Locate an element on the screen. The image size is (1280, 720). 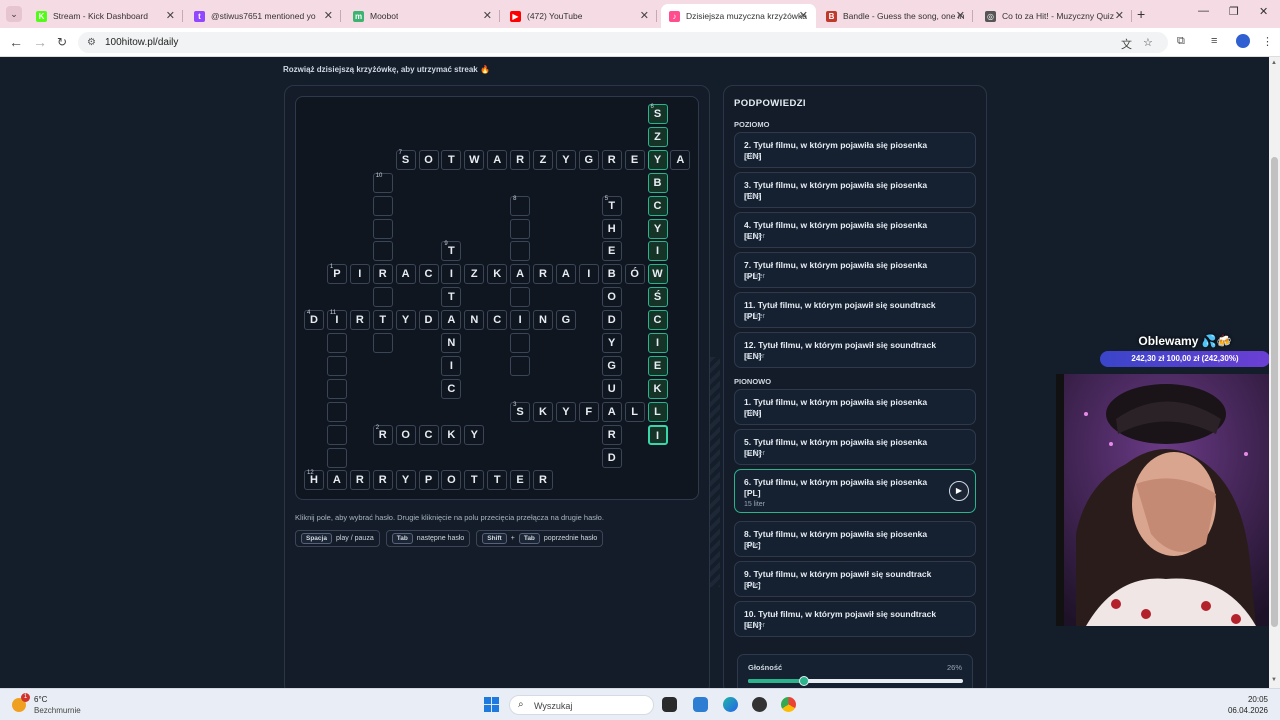
browser-tab: ▶ (472) YouTube ✕ is located at coordinates (579, 16).